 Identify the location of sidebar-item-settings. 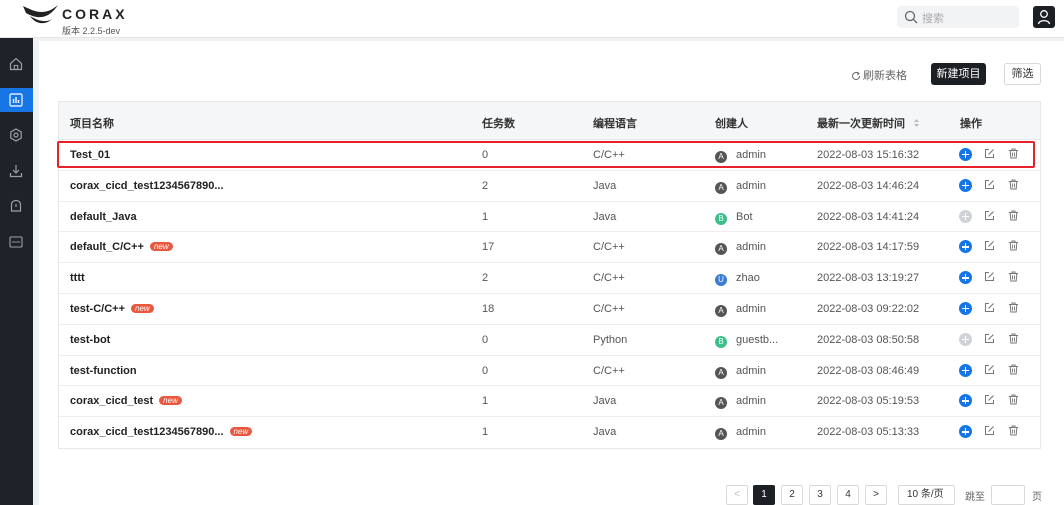
(16, 135).